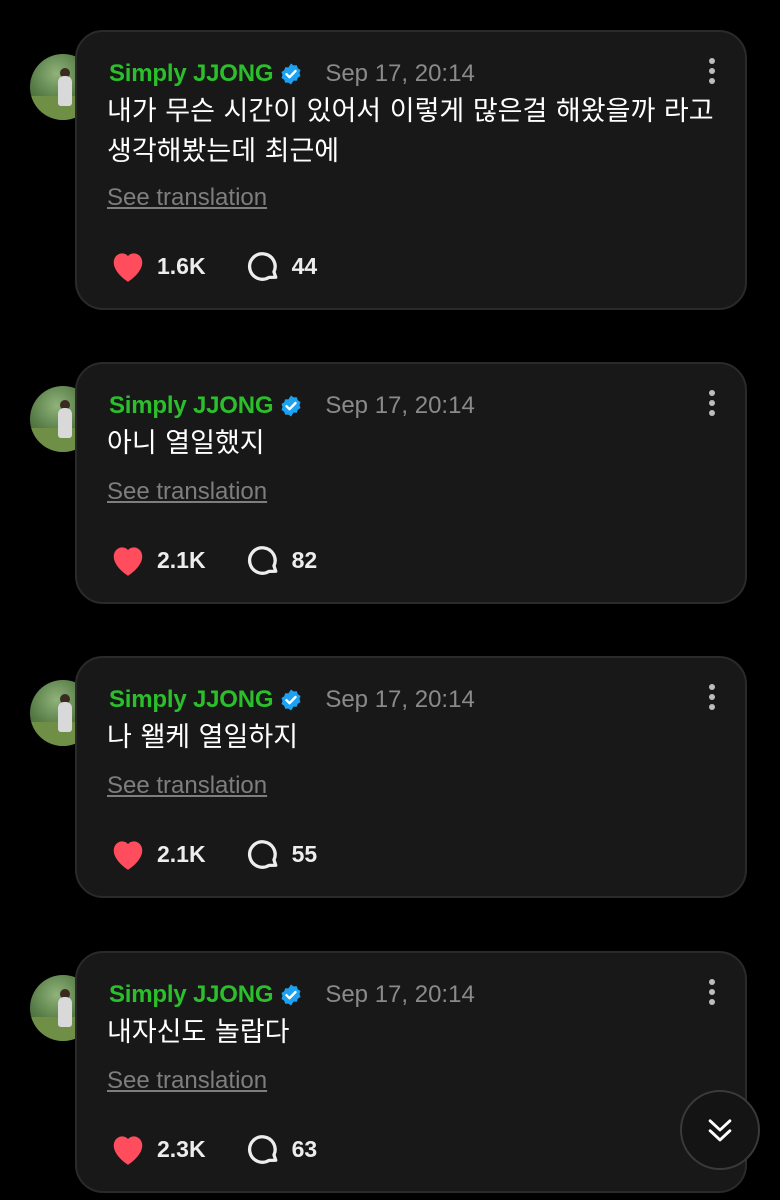  I want to click on post-text: 아니 열일했지, so click(186, 443).